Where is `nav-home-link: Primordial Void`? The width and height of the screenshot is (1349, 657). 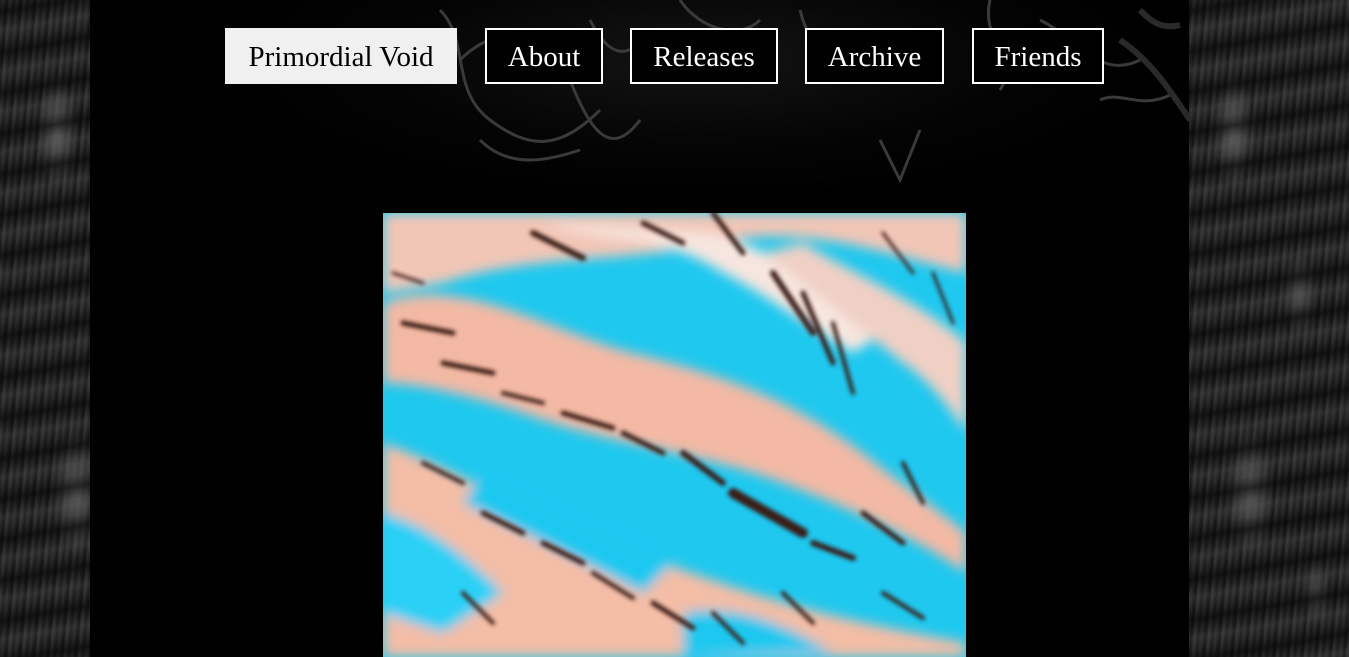
nav-home-link: Primordial Void is located at coordinates (341, 56).